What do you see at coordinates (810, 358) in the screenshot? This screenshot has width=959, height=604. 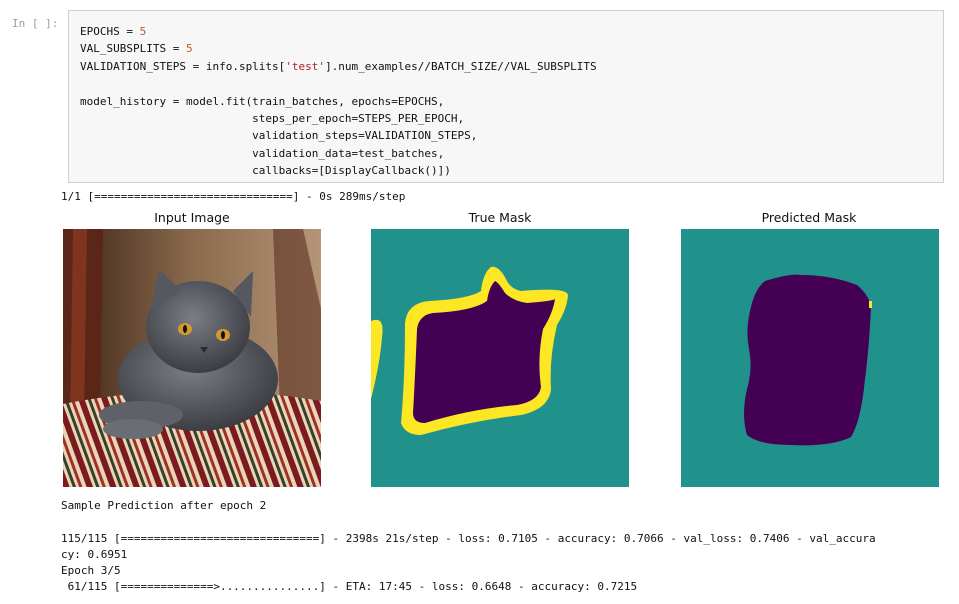 I see `predicted-mask-image` at bounding box center [810, 358].